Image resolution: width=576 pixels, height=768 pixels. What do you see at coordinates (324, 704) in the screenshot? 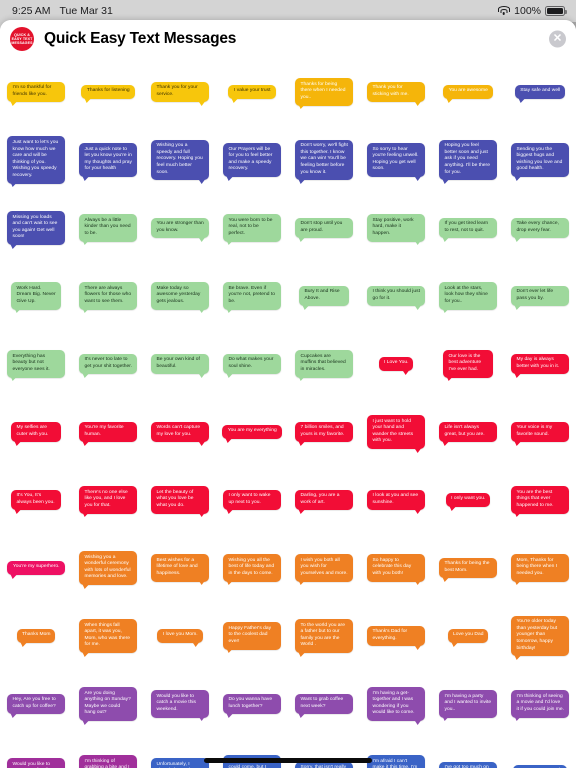
I see `message-sticker: Want to grab coffee next week?` at bounding box center [324, 704].